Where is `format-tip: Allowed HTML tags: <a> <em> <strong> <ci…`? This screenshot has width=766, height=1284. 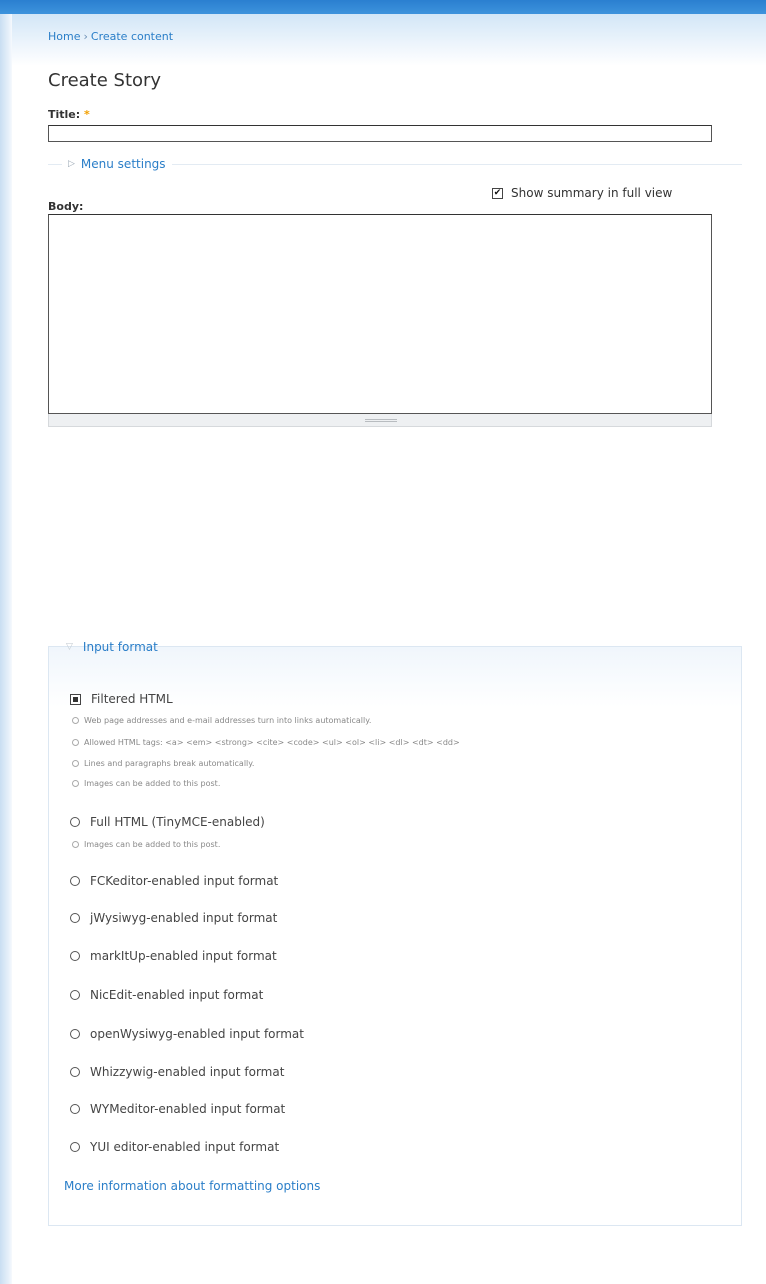
format-tip: Allowed HTML tags: <a> <em> <strong> <ci… is located at coordinates (266, 742).